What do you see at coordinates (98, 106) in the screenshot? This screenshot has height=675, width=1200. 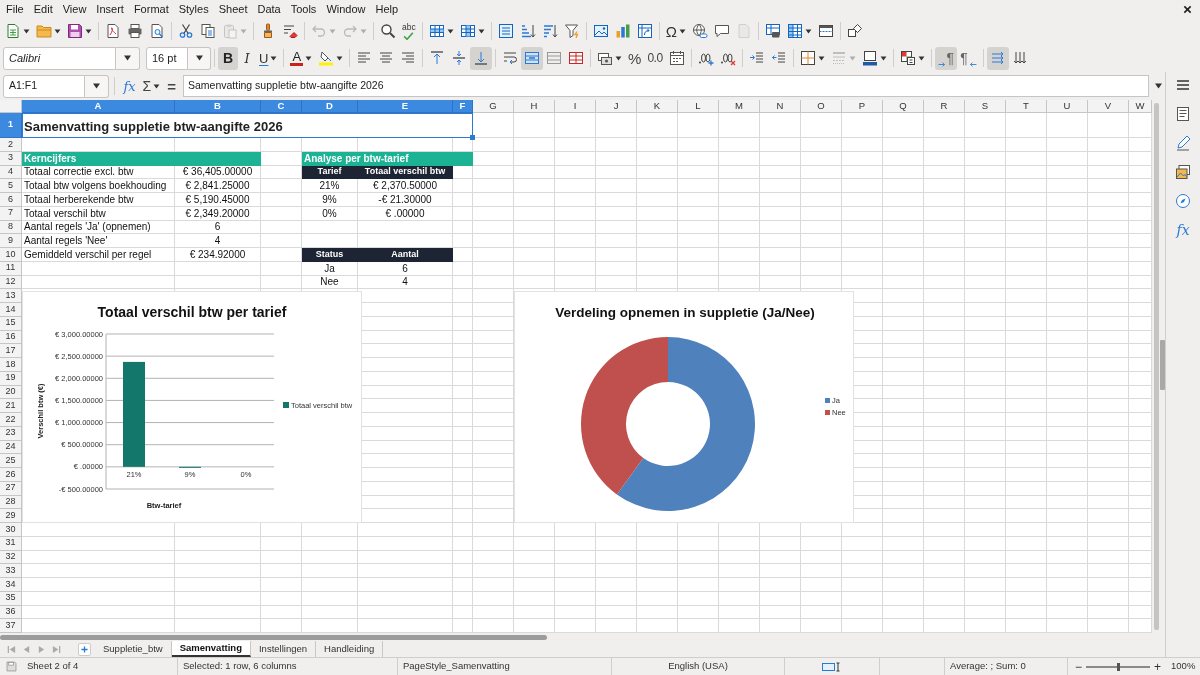 I see `column-header: A` at bounding box center [98, 106].